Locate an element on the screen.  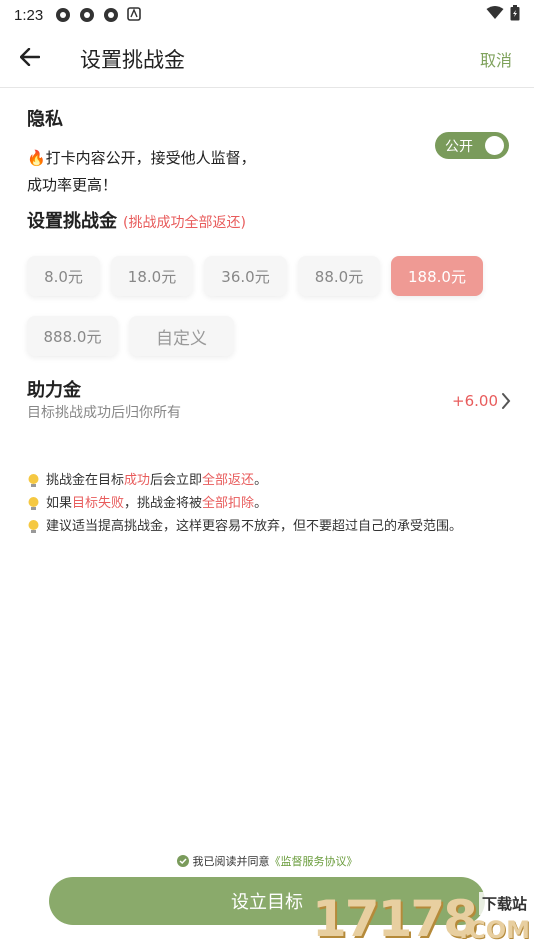
status-time: 1:23 is located at coordinates (29, 15).